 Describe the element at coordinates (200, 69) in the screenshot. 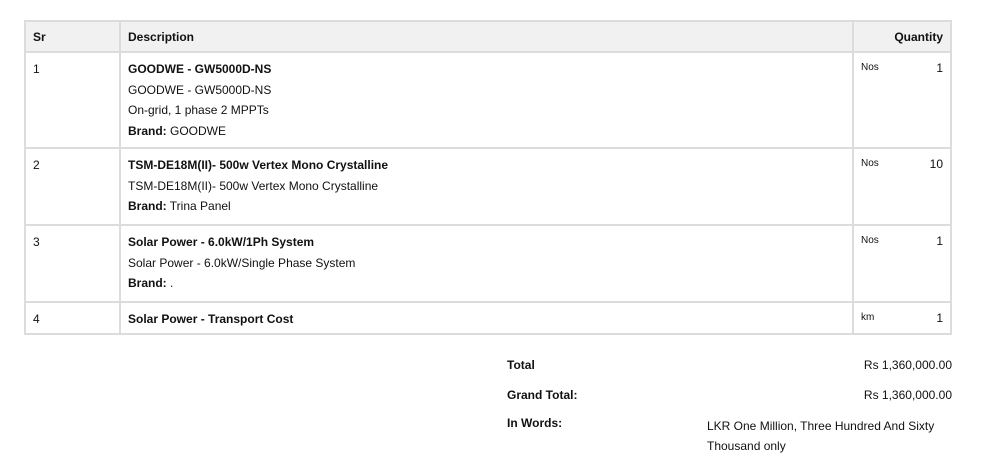

I see `item-title: GOODWE - GW5000D-NS` at that location.